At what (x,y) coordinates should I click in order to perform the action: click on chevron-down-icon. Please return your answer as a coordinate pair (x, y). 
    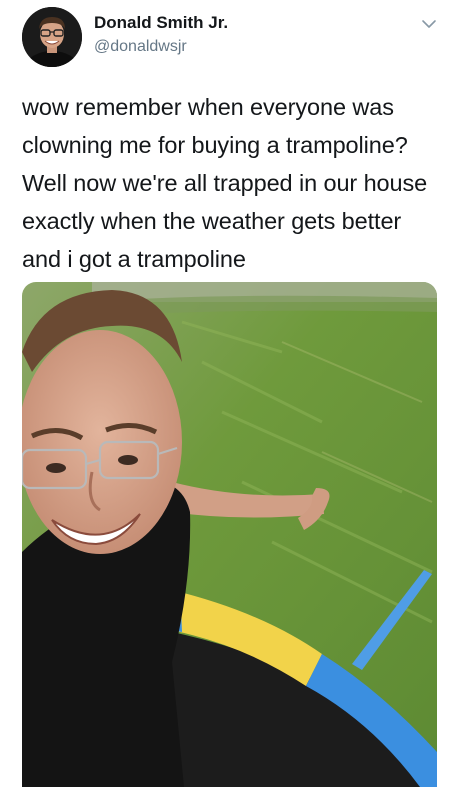
    Looking at the image, I should click on (429, 24).